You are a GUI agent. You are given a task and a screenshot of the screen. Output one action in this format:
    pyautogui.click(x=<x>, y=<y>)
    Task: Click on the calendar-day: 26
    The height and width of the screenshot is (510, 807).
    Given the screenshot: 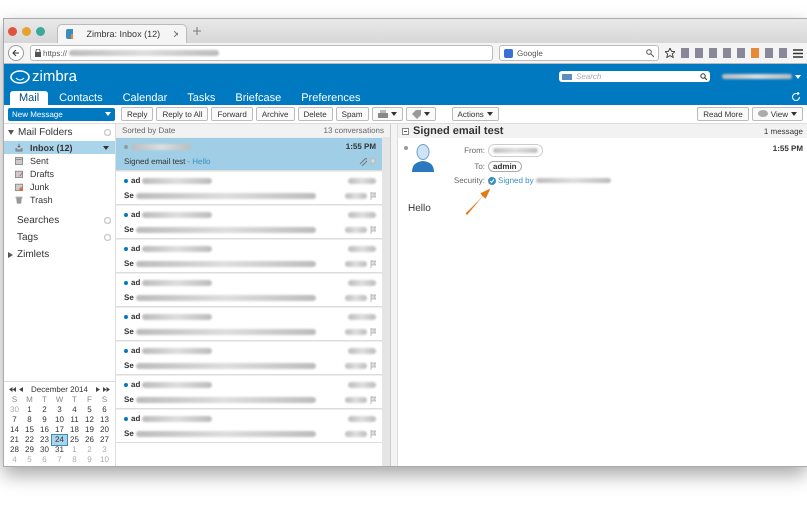 What is the action you would take?
    pyautogui.click(x=89, y=440)
    